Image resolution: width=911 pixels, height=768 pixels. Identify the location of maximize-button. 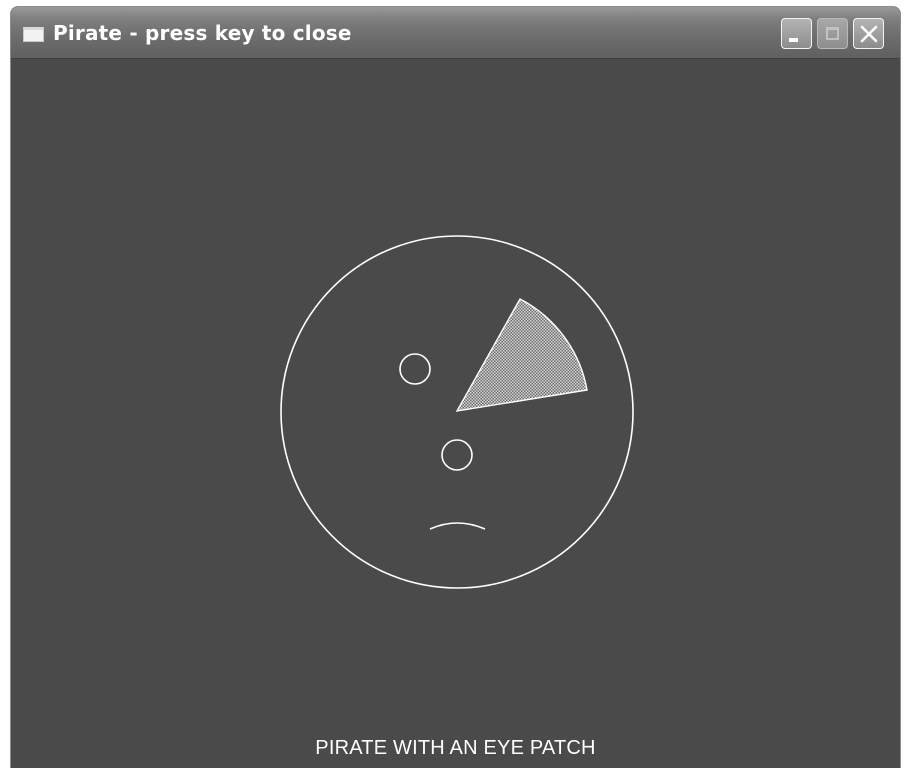
(832, 33).